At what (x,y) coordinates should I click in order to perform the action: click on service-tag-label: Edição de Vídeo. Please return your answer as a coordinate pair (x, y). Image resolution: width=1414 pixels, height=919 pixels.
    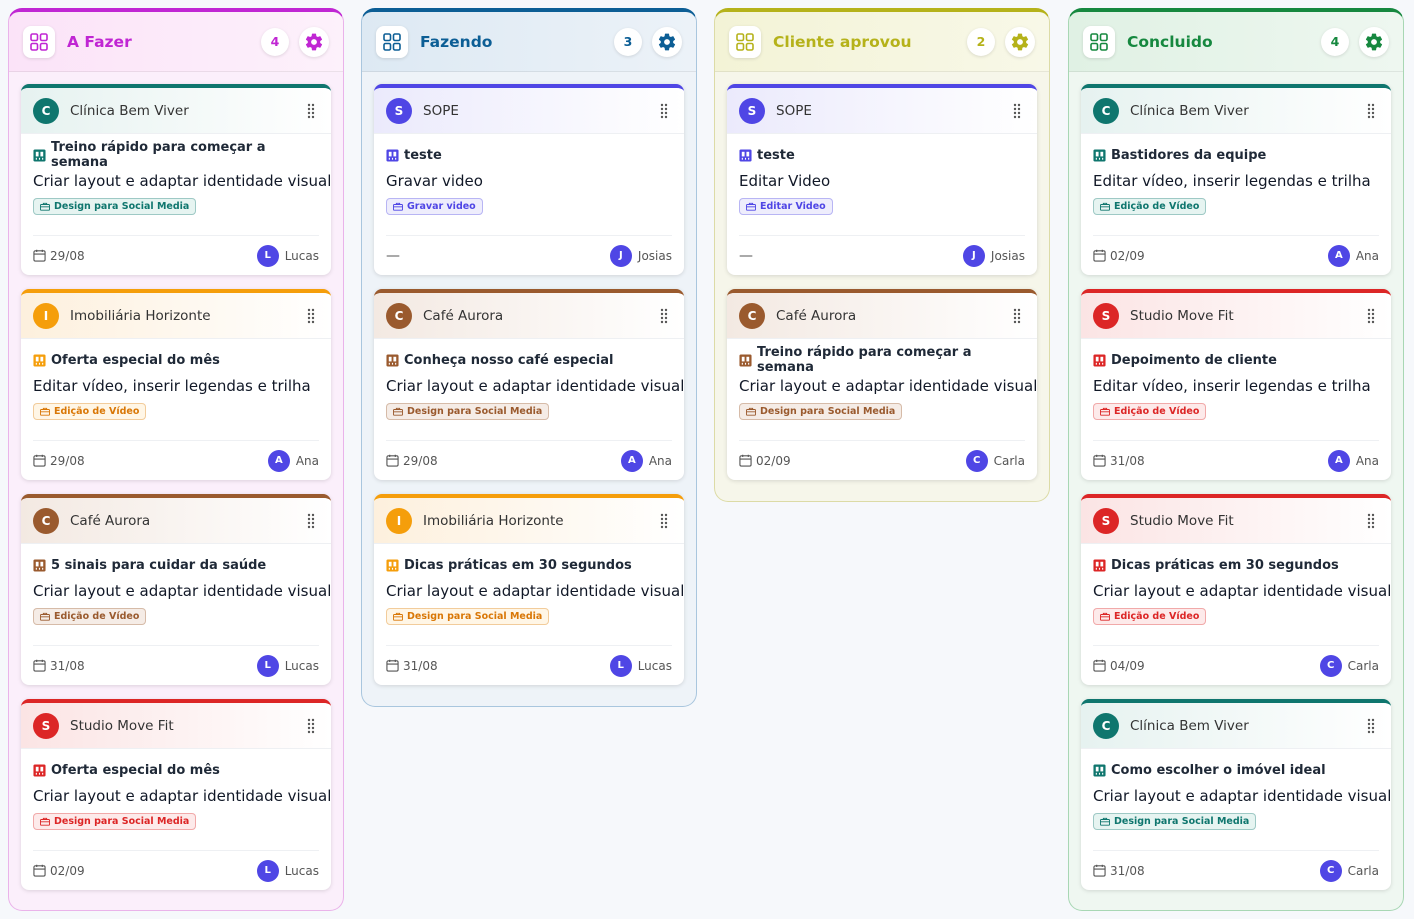
    Looking at the image, I should click on (97, 411).